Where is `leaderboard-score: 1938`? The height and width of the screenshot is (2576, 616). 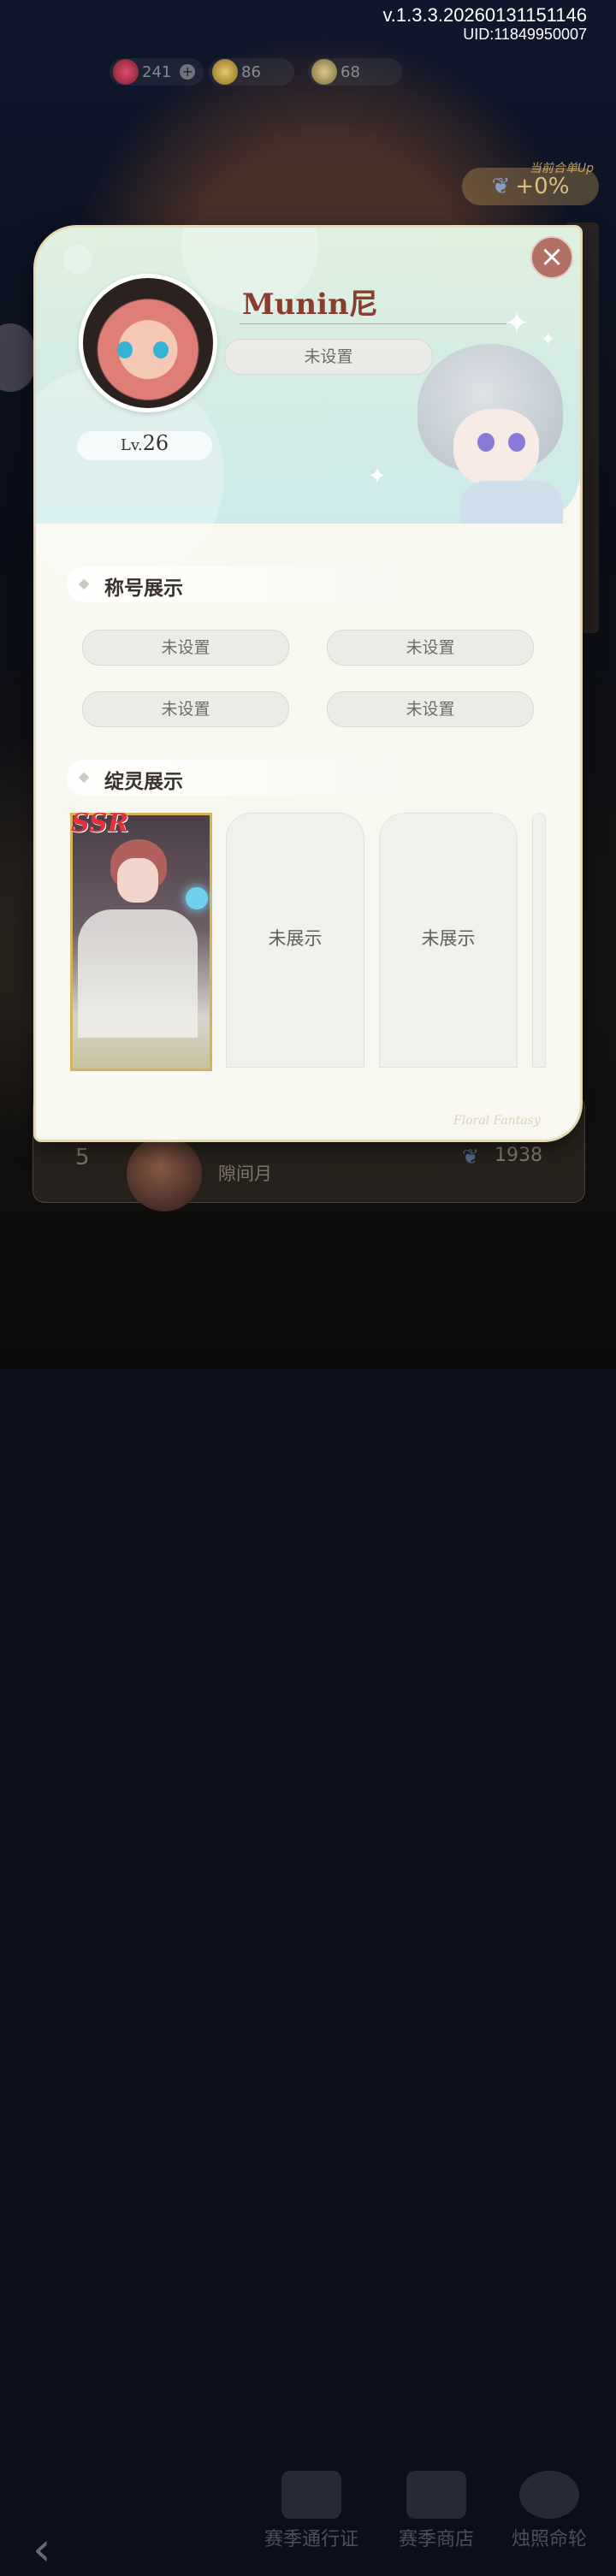 leaderboard-score: 1938 is located at coordinates (518, 1155).